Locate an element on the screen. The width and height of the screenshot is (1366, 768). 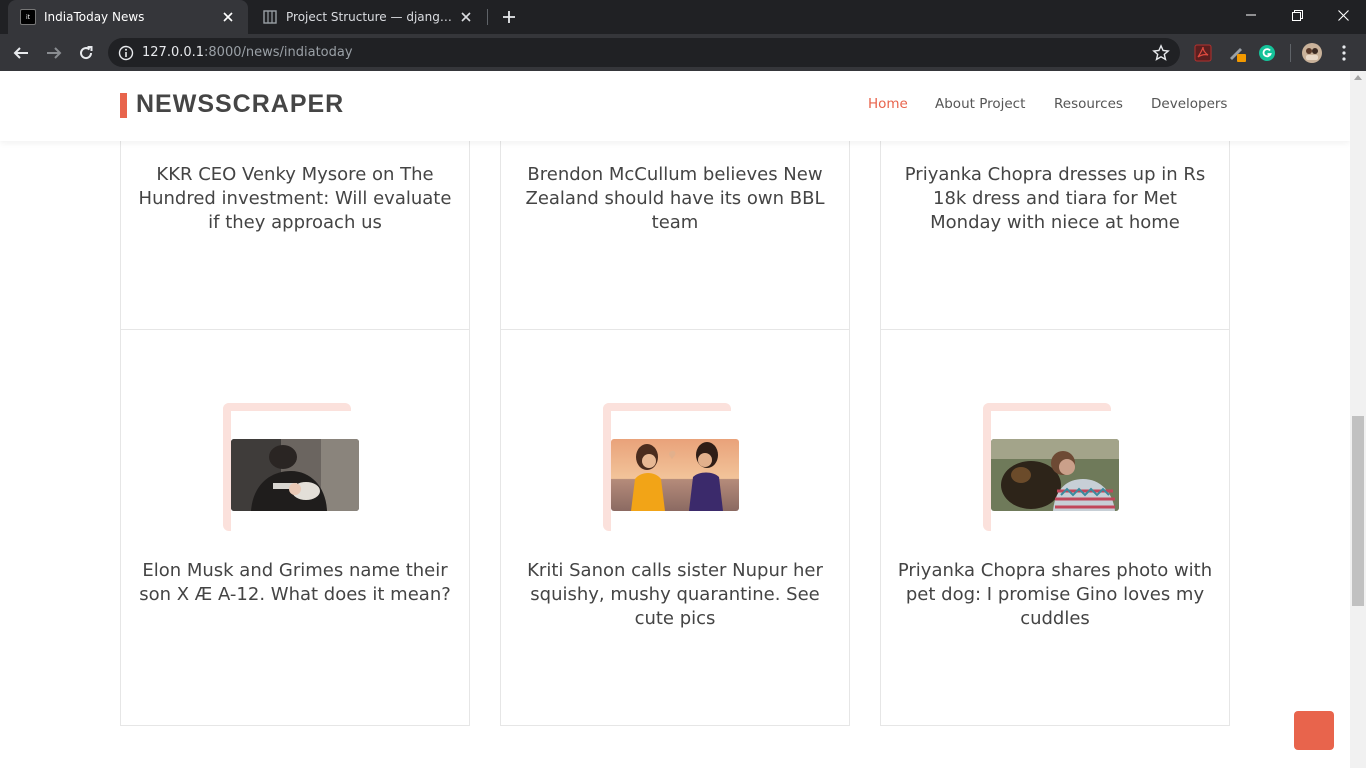
profile-avatar is located at coordinates (1312, 53).